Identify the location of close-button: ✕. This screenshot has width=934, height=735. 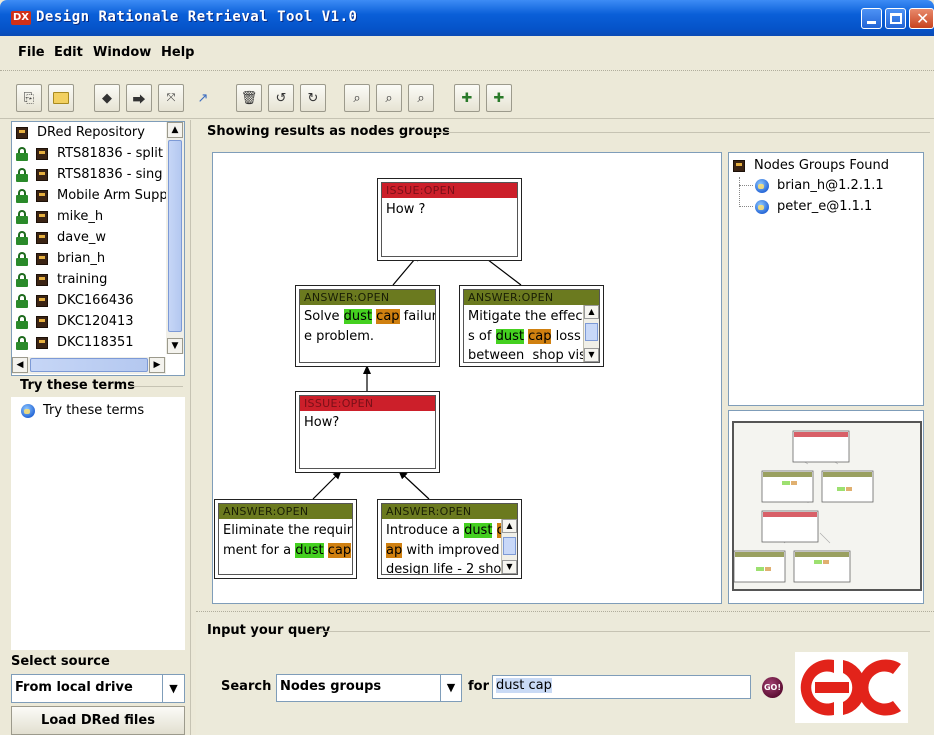
(921, 18).